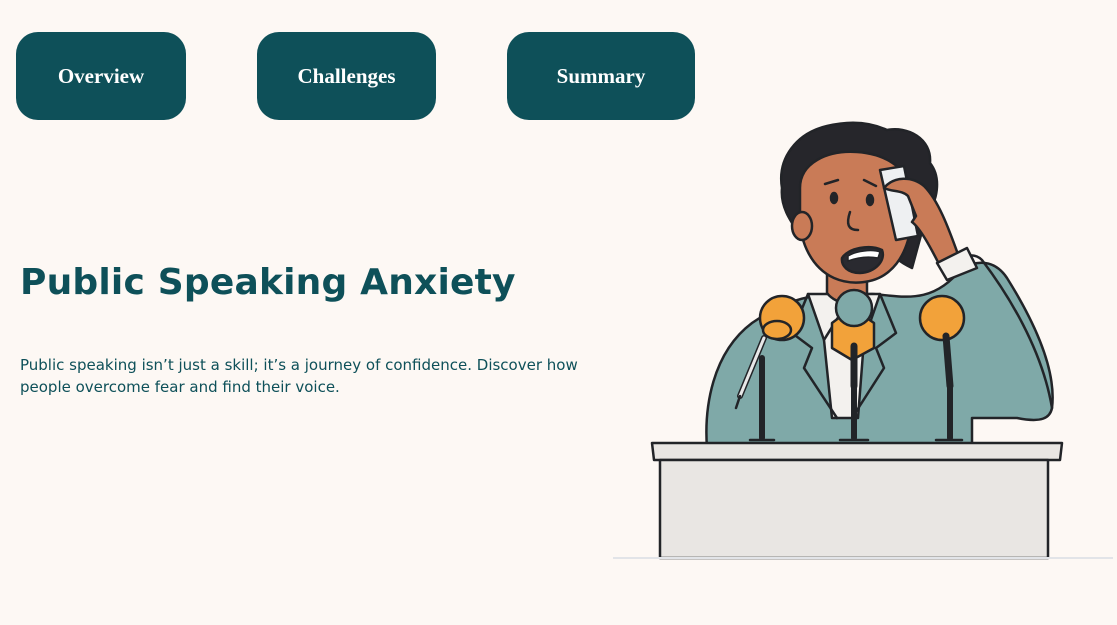 The image size is (1117, 625). What do you see at coordinates (101, 76) in the screenshot?
I see `overview-button: Overview` at bounding box center [101, 76].